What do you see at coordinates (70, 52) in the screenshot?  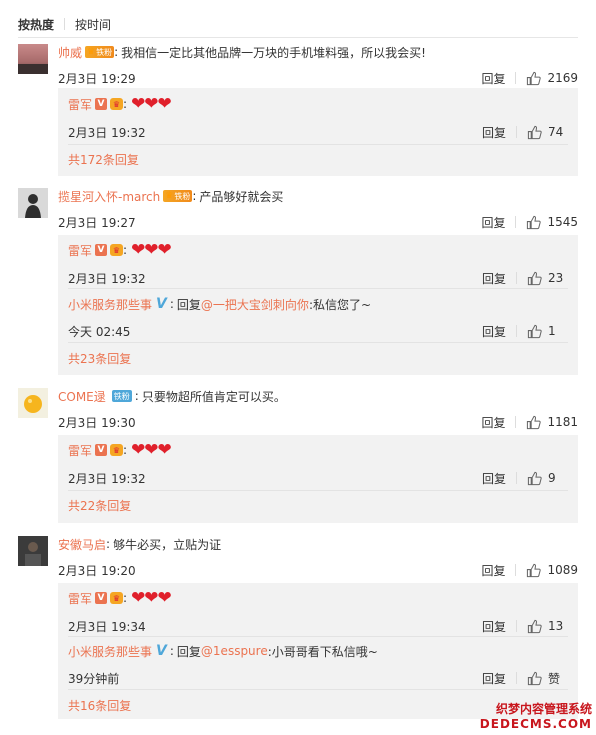 I see `username-link: 帅威` at bounding box center [70, 52].